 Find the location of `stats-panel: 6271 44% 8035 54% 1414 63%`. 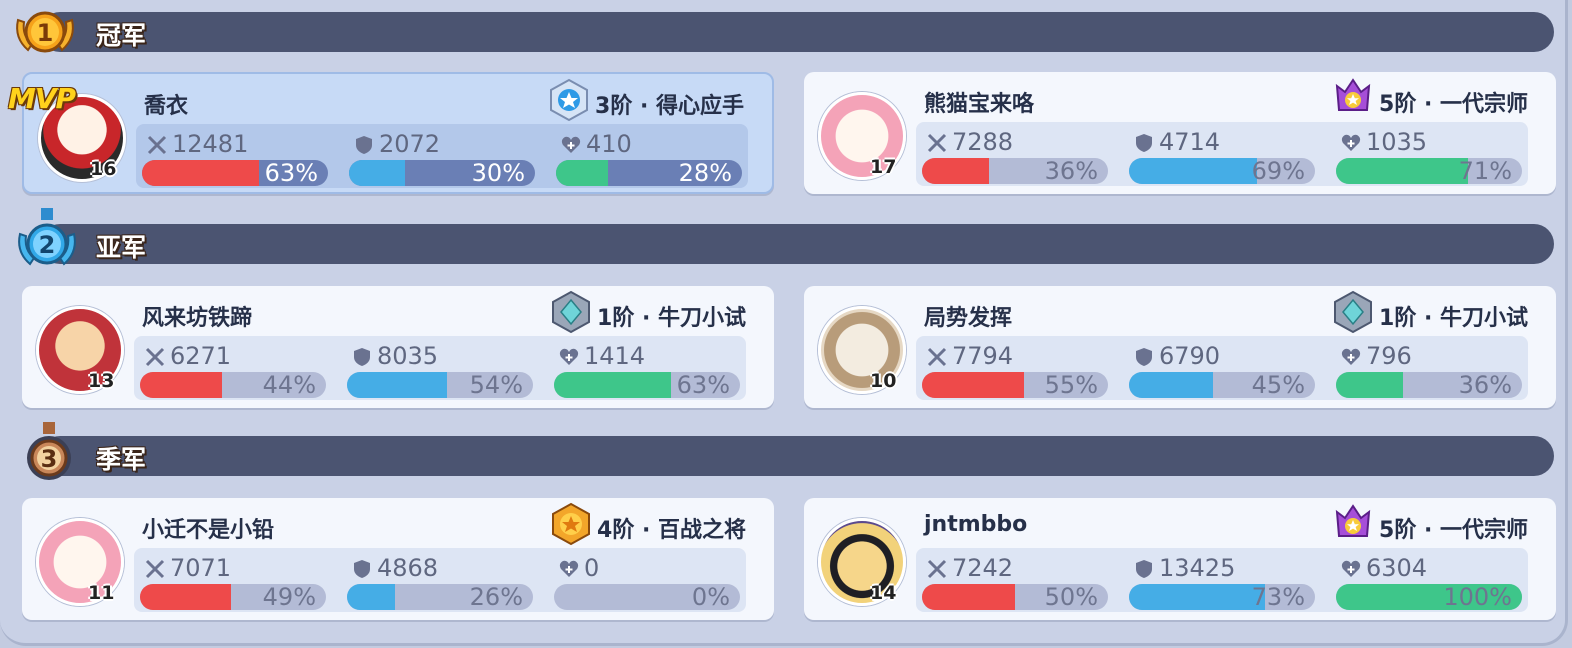

stats-panel: 6271 44% 8035 54% 1414 63% is located at coordinates (440, 368).